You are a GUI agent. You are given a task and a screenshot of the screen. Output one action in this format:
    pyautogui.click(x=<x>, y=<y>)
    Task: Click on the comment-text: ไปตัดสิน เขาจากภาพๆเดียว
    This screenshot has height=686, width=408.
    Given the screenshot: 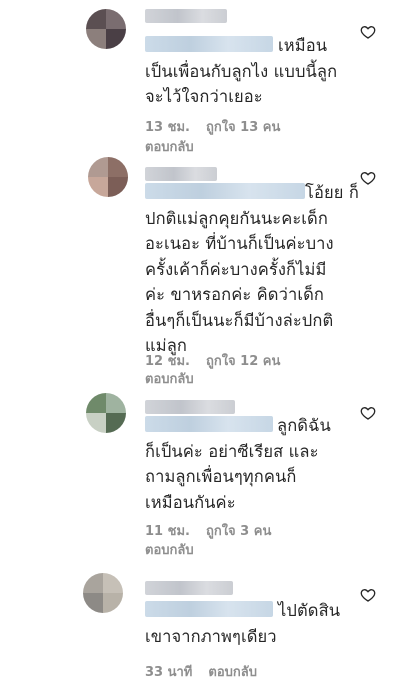 What is the action you would take?
    pyautogui.click(x=243, y=623)
    